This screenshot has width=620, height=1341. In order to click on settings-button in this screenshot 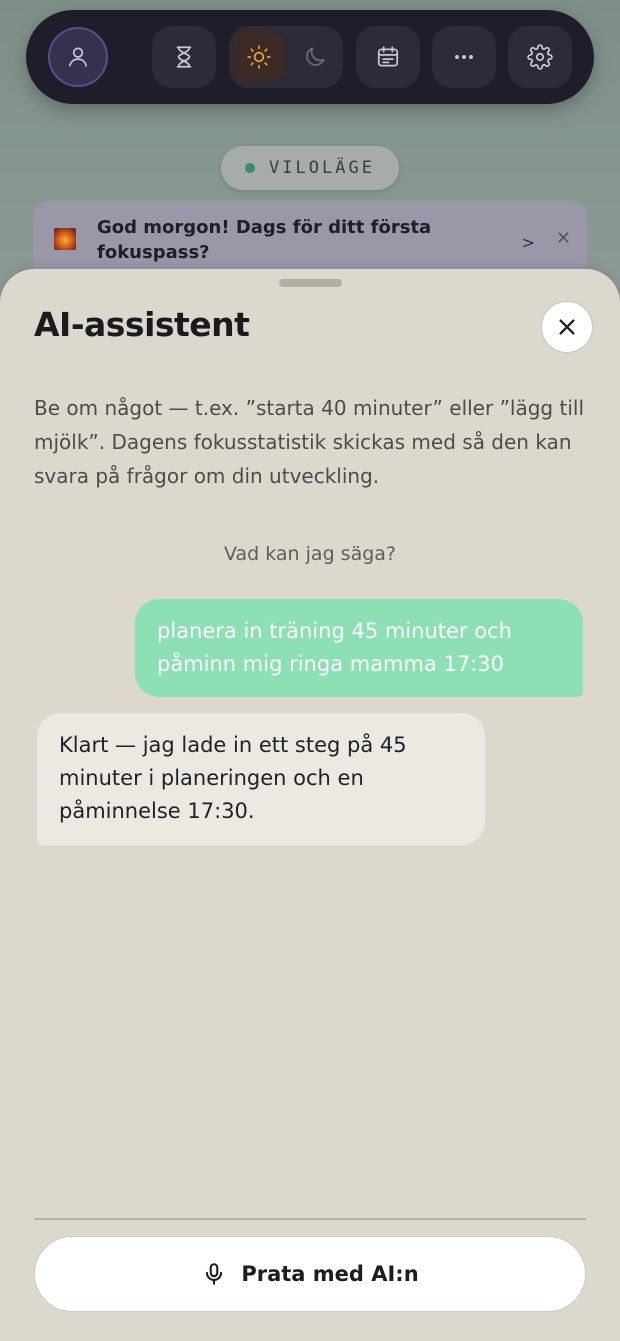, I will do `click(540, 57)`.